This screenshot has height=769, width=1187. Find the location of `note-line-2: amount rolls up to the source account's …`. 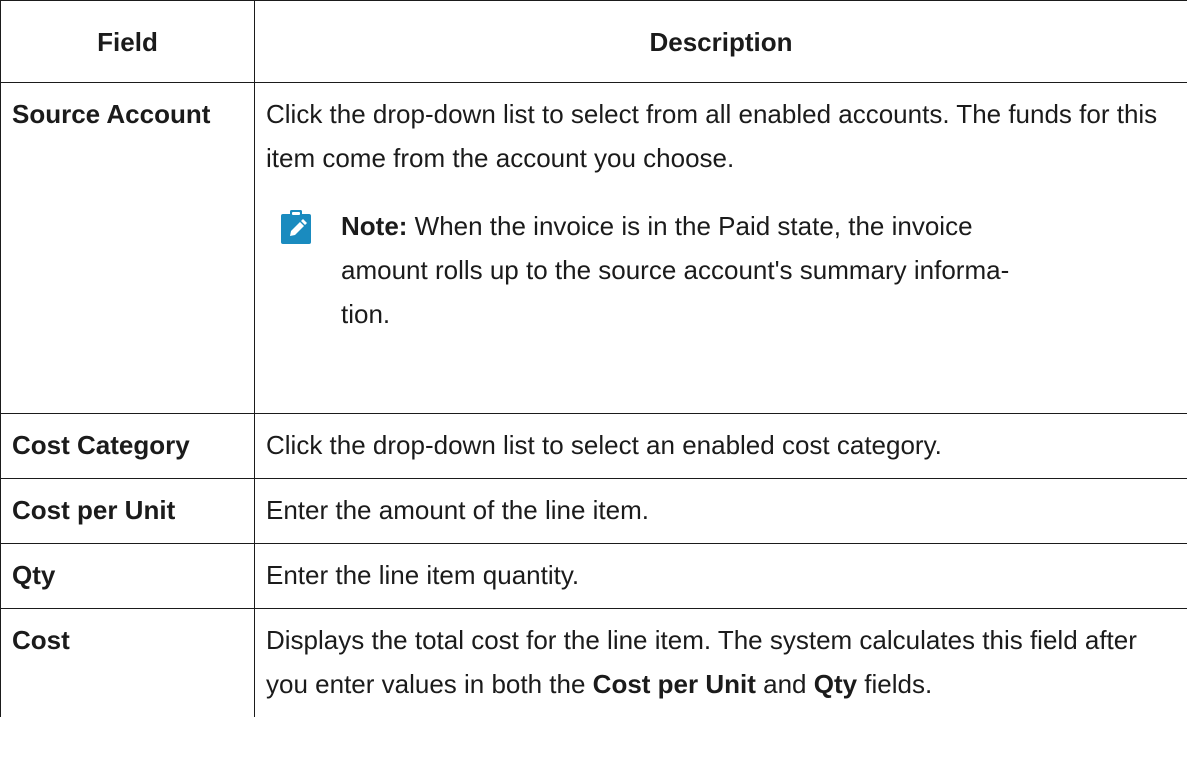

note-line-2: amount rolls up to the source account's … is located at coordinates (675, 270).